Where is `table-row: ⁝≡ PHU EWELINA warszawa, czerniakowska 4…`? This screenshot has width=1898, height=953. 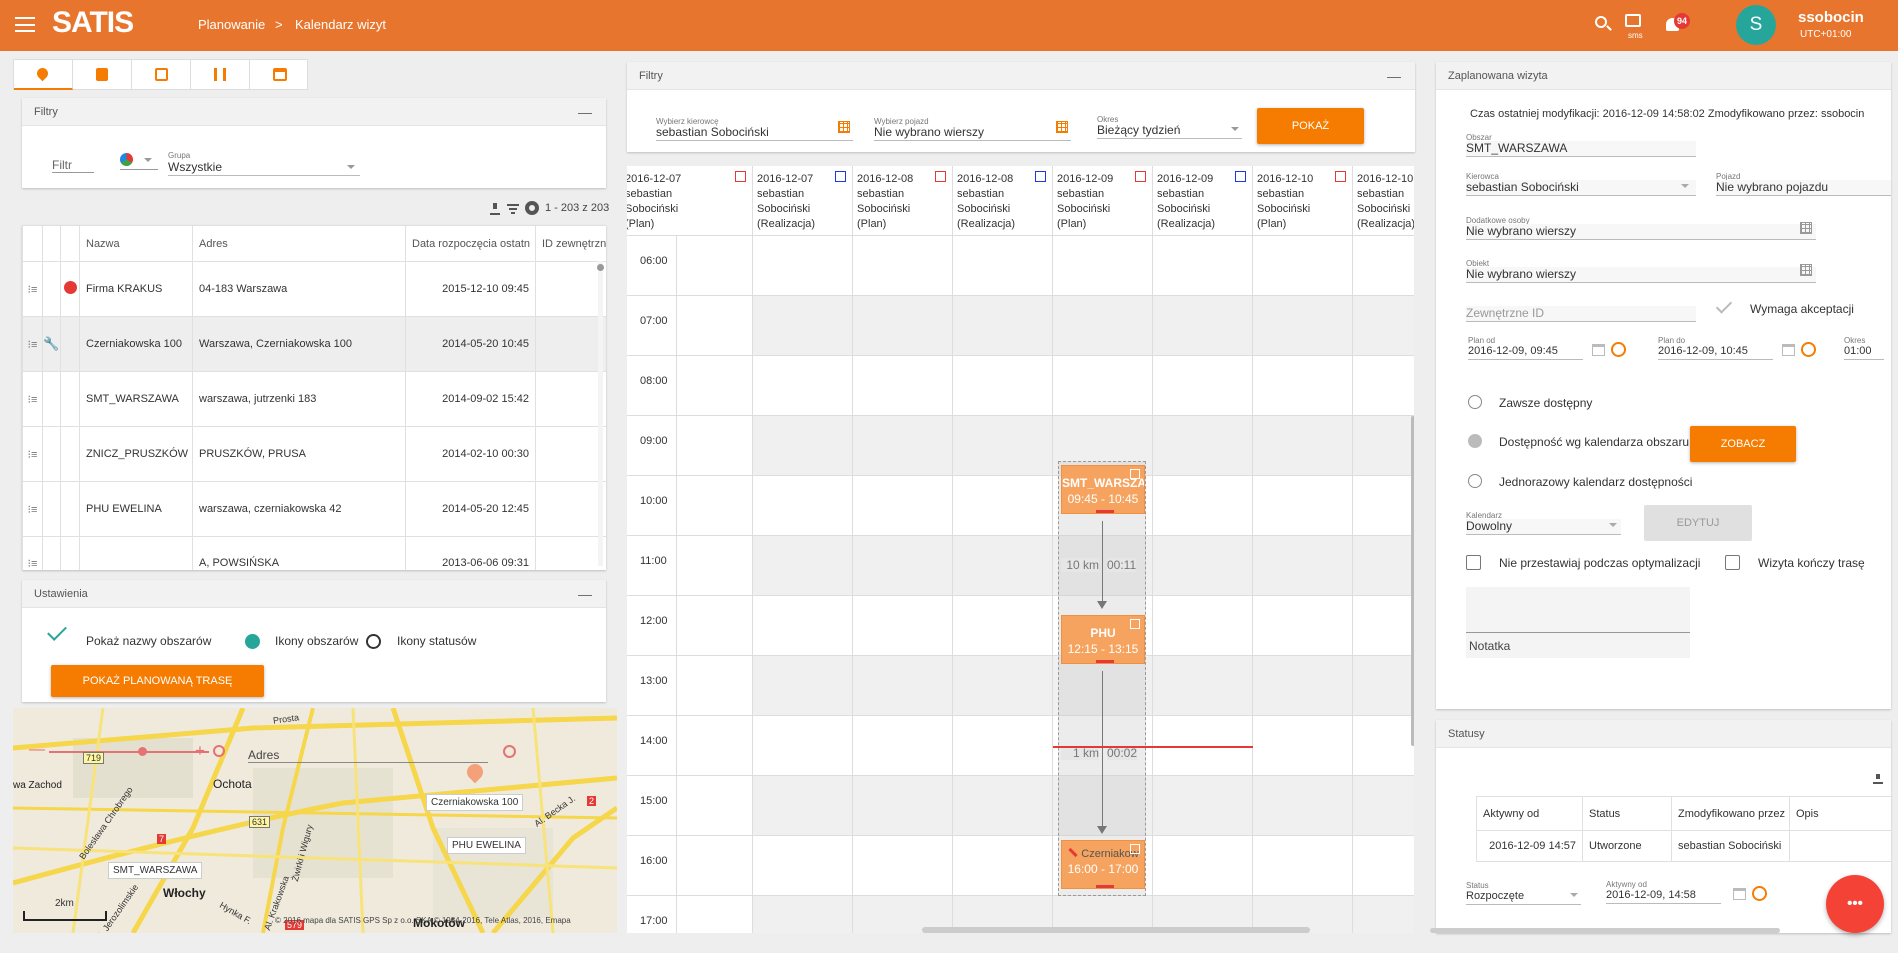
table-row: ⁝≡ PHU EWELINA warszawa, czerniakowska 4… is located at coordinates (314, 509).